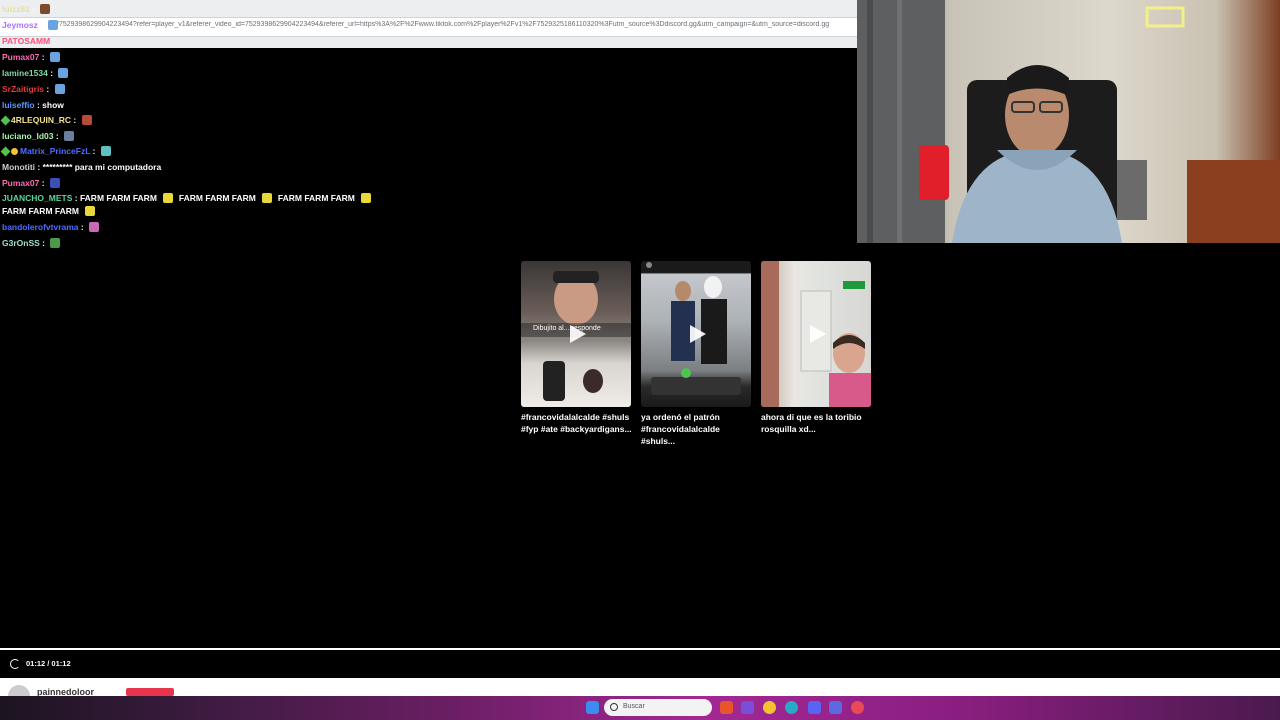 This screenshot has width=1280, height=720. Describe the element at coordinates (102, 167) in the screenshot. I see `chat-text: ********* para mi computadora` at that location.